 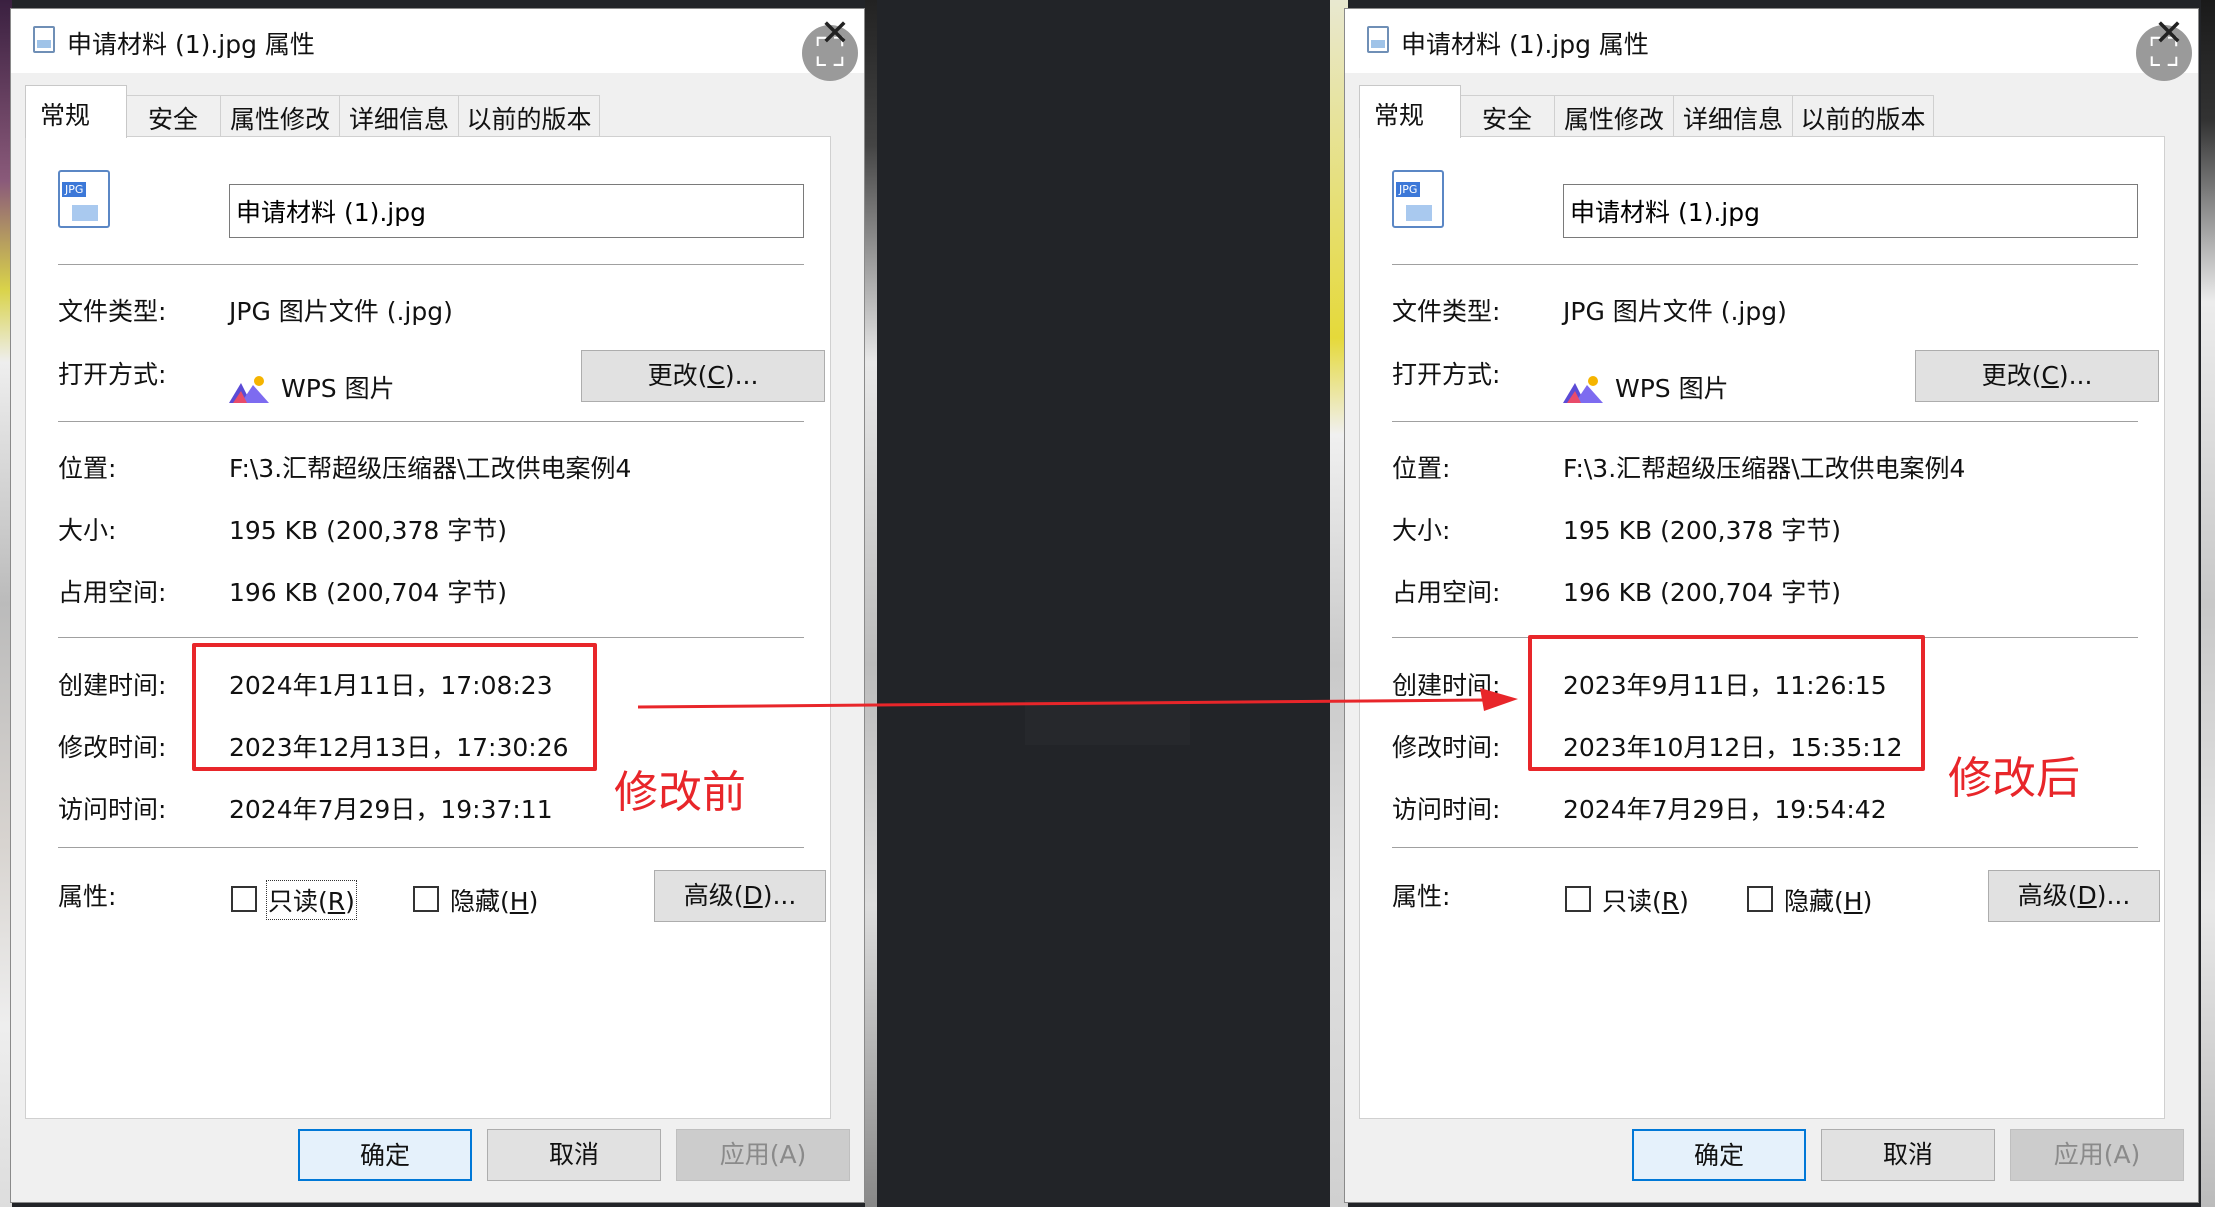 I want to click on created-time-label: 创建时间:, so click(x=112, y=685).